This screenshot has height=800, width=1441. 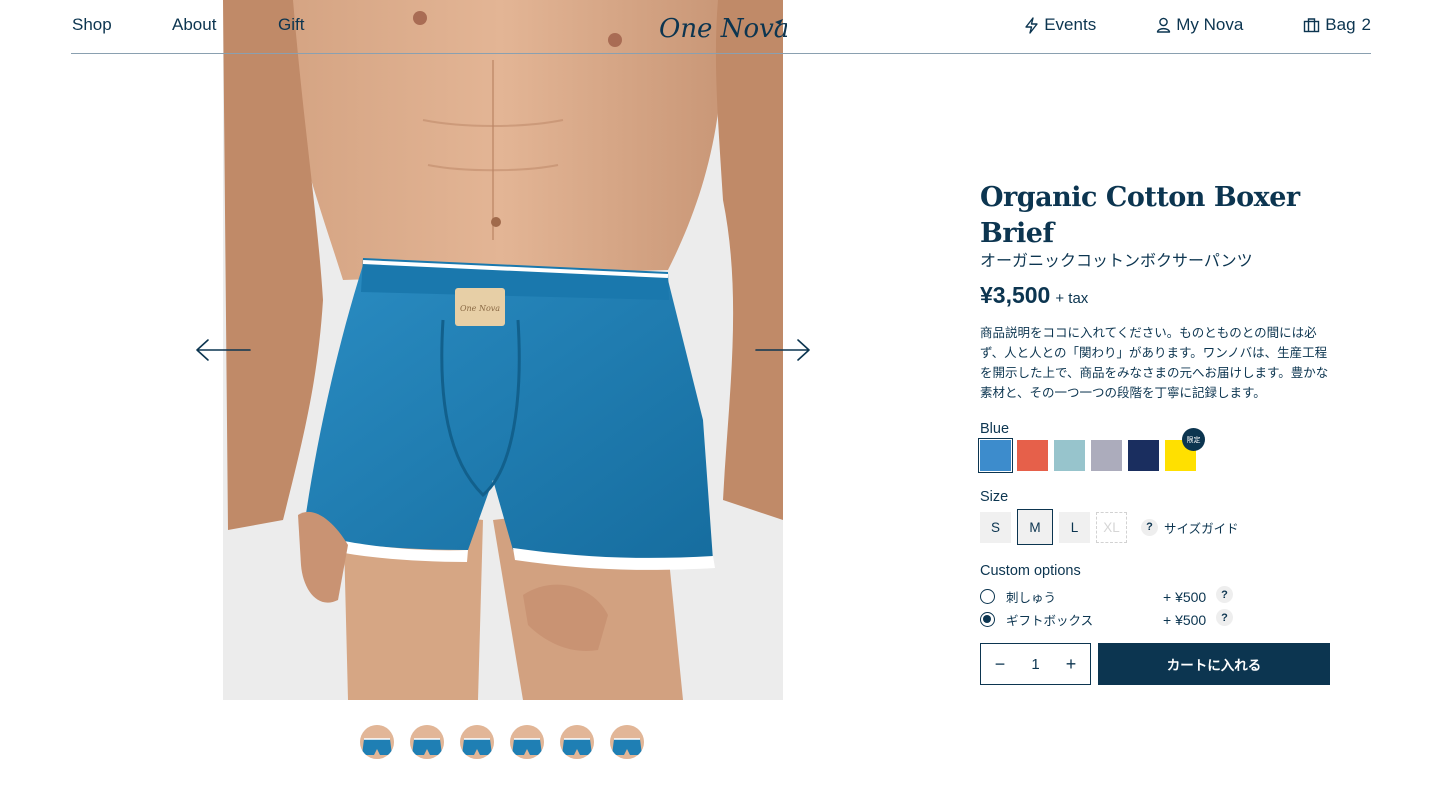 What do you see at coordinates (1164, 25) in the screenshot?
I see `user-icon` at bounding box center [1164, 25].